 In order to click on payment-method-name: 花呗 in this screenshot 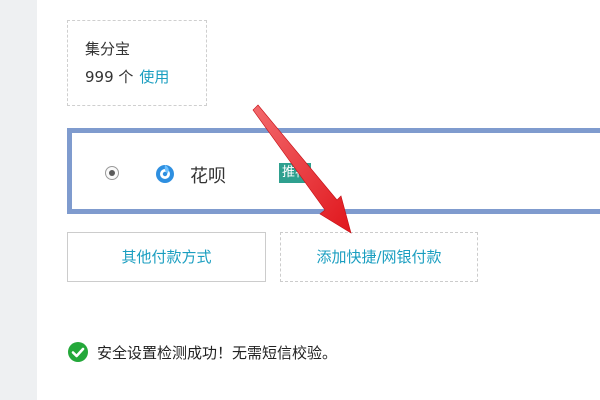, I will do `click(208, 176)`.